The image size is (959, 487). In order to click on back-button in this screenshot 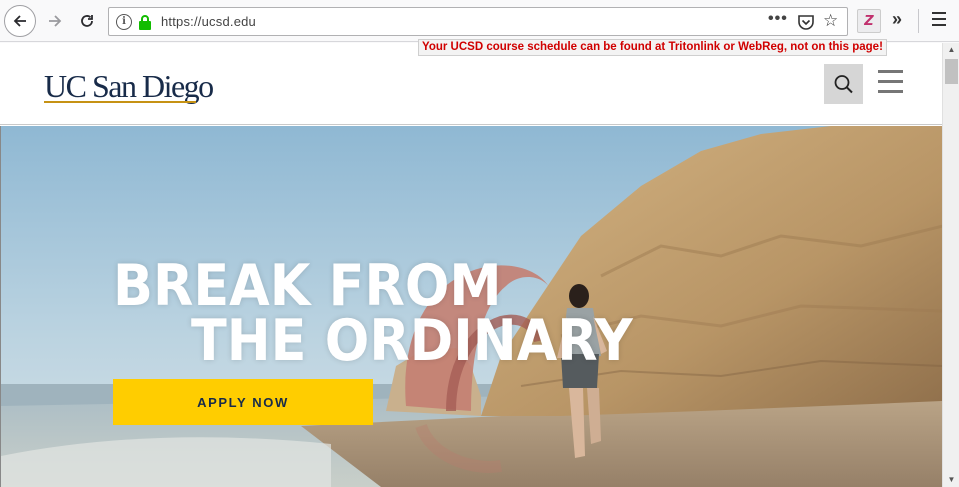, I will do `click(20, 21)`.